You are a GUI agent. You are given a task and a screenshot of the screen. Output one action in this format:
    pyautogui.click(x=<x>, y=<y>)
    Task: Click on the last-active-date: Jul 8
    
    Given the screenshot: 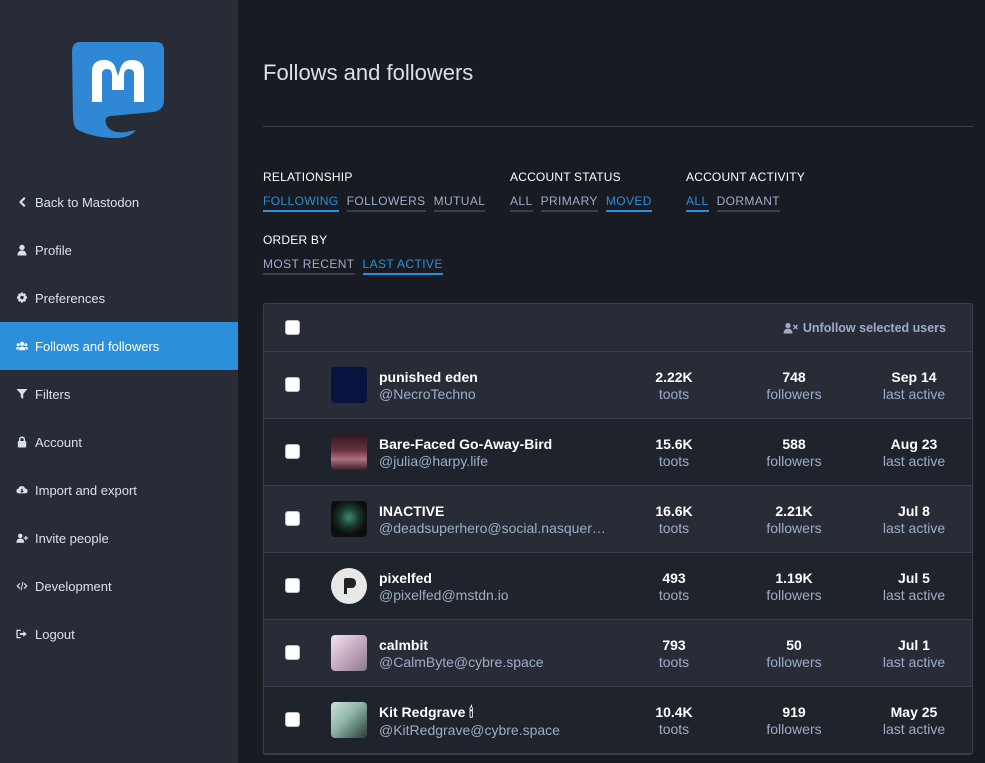 What is the action you would take?
    pyautogui.click(x=914, y=511)
    